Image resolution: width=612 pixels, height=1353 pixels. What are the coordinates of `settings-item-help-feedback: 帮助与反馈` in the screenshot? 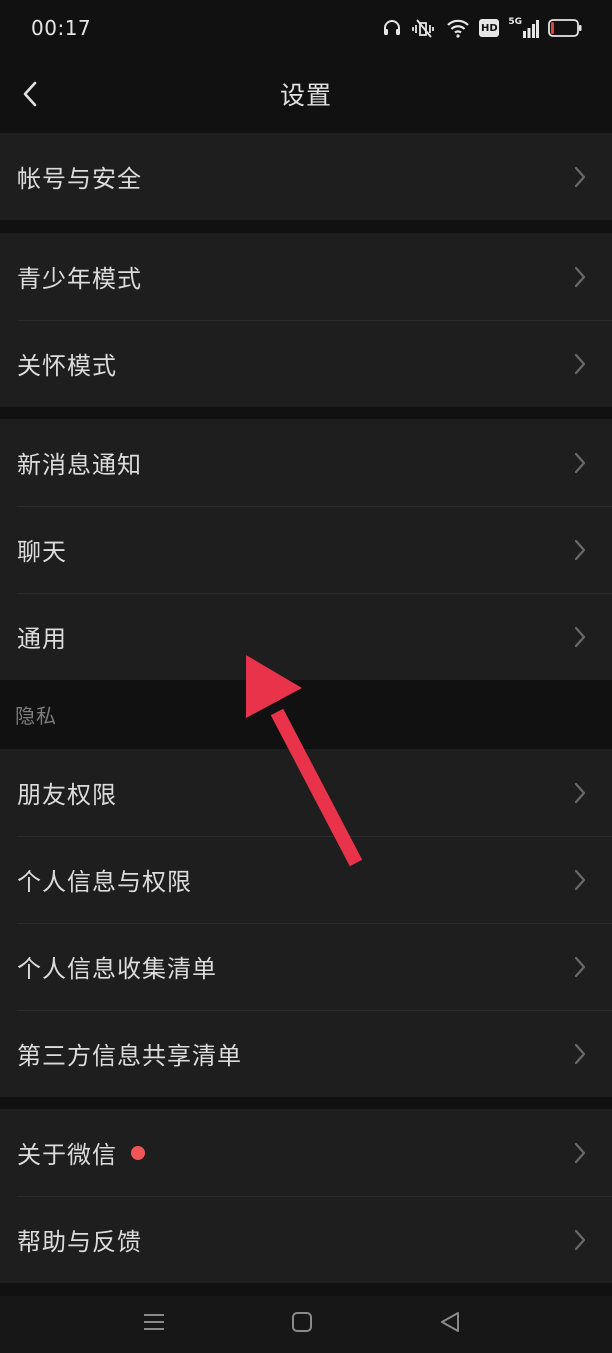 It's located at (306, 1239).